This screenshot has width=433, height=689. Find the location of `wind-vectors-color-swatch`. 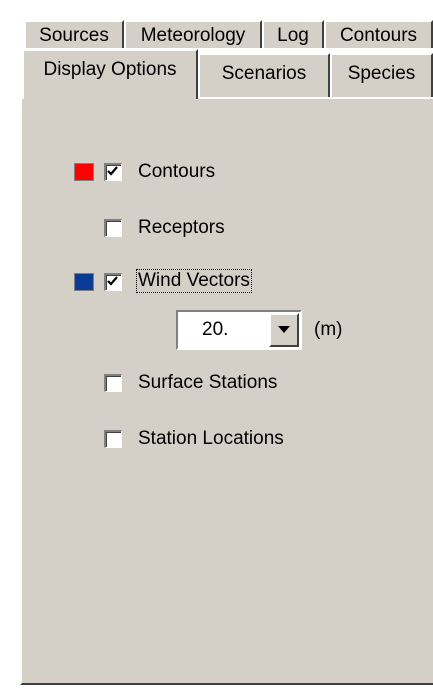

wind-vectors-color-swatch is located at coordinates (84, 282).